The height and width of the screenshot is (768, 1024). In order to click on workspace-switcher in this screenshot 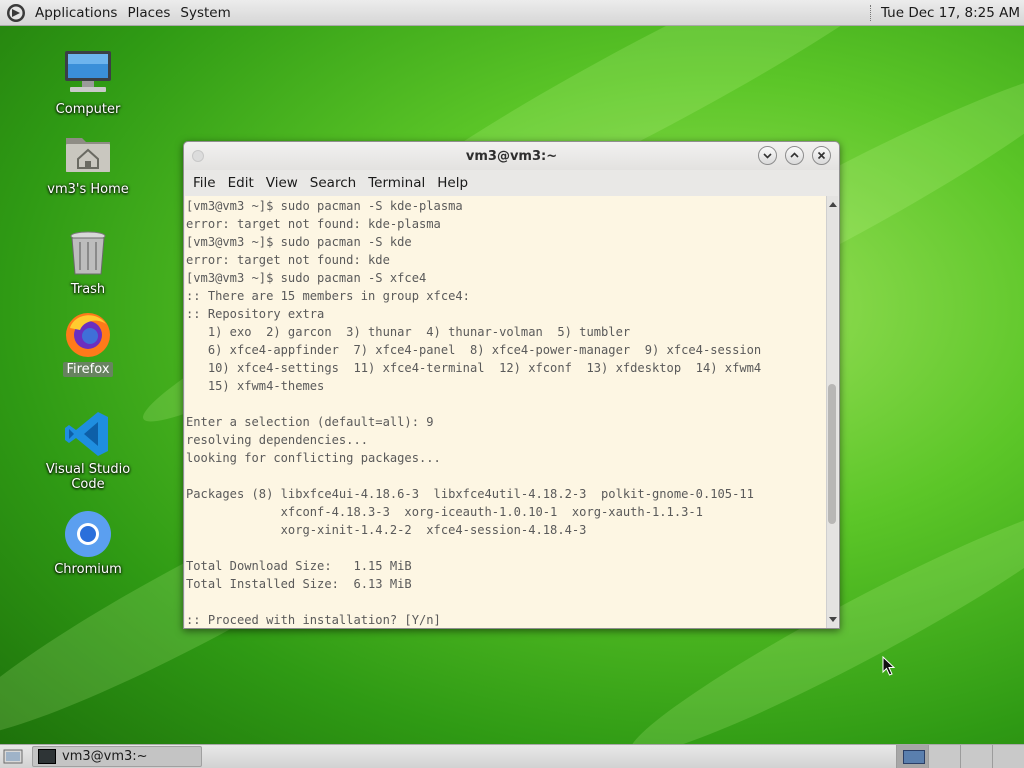, I will do `click(960, 756)`.